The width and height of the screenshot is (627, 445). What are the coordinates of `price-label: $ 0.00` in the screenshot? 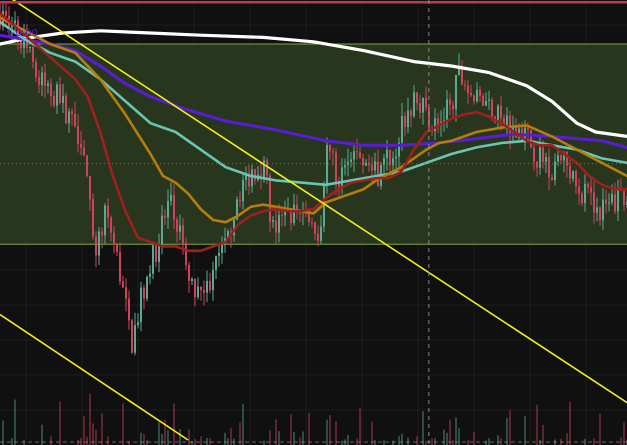 It's located at (22, 33).